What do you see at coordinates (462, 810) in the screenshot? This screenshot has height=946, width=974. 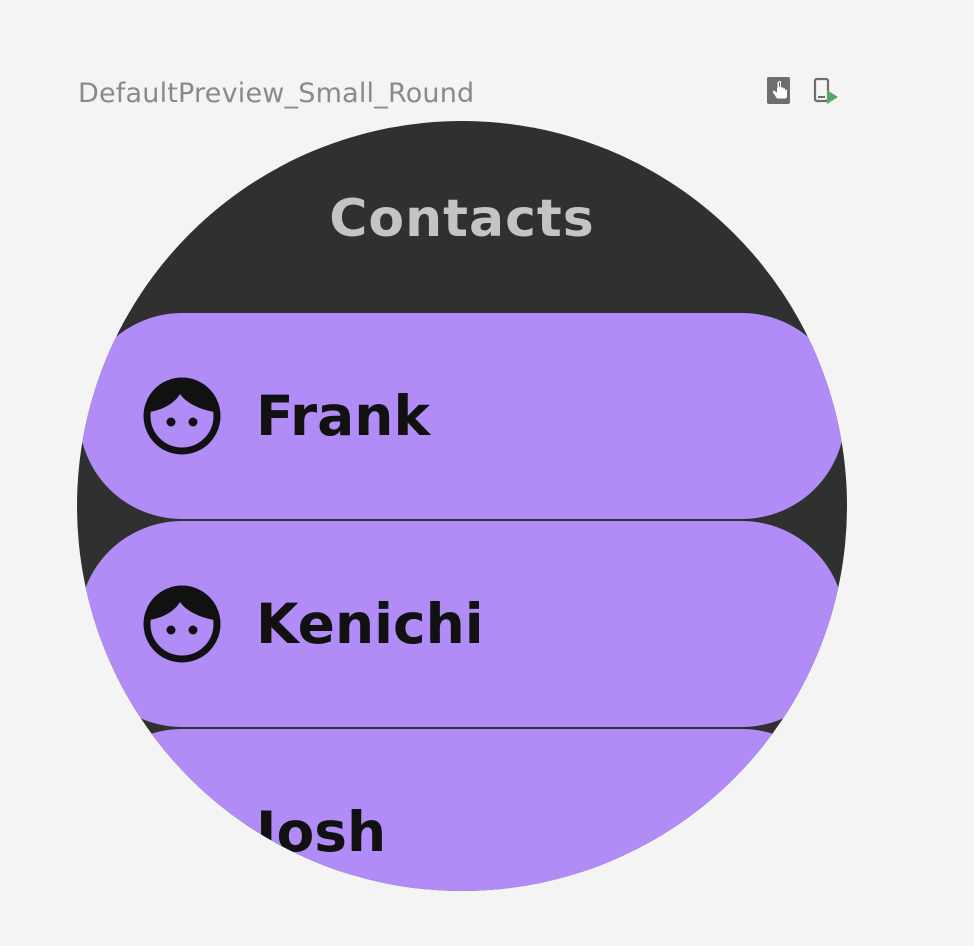 I see `contact-chip-josh: Josh` at bounding box center [462, 810].